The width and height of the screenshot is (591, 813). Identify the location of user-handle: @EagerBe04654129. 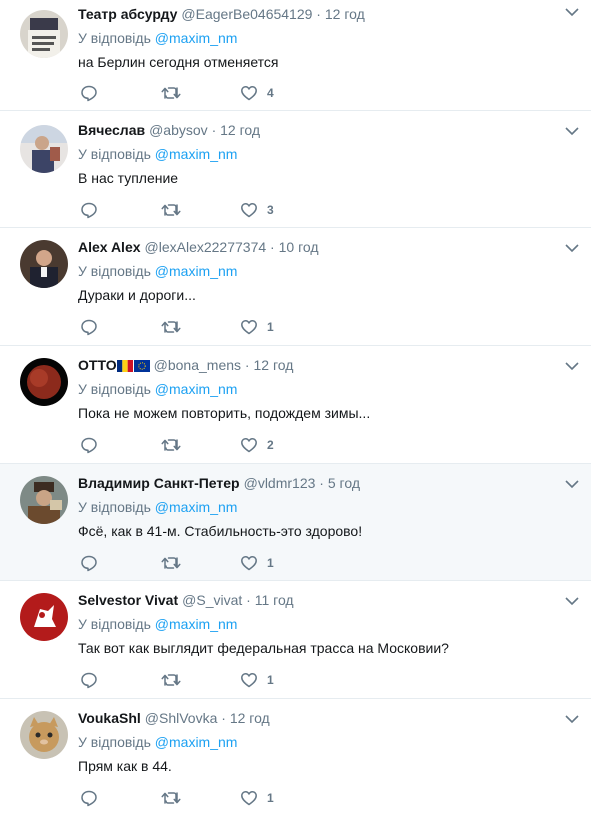
(246, 14).